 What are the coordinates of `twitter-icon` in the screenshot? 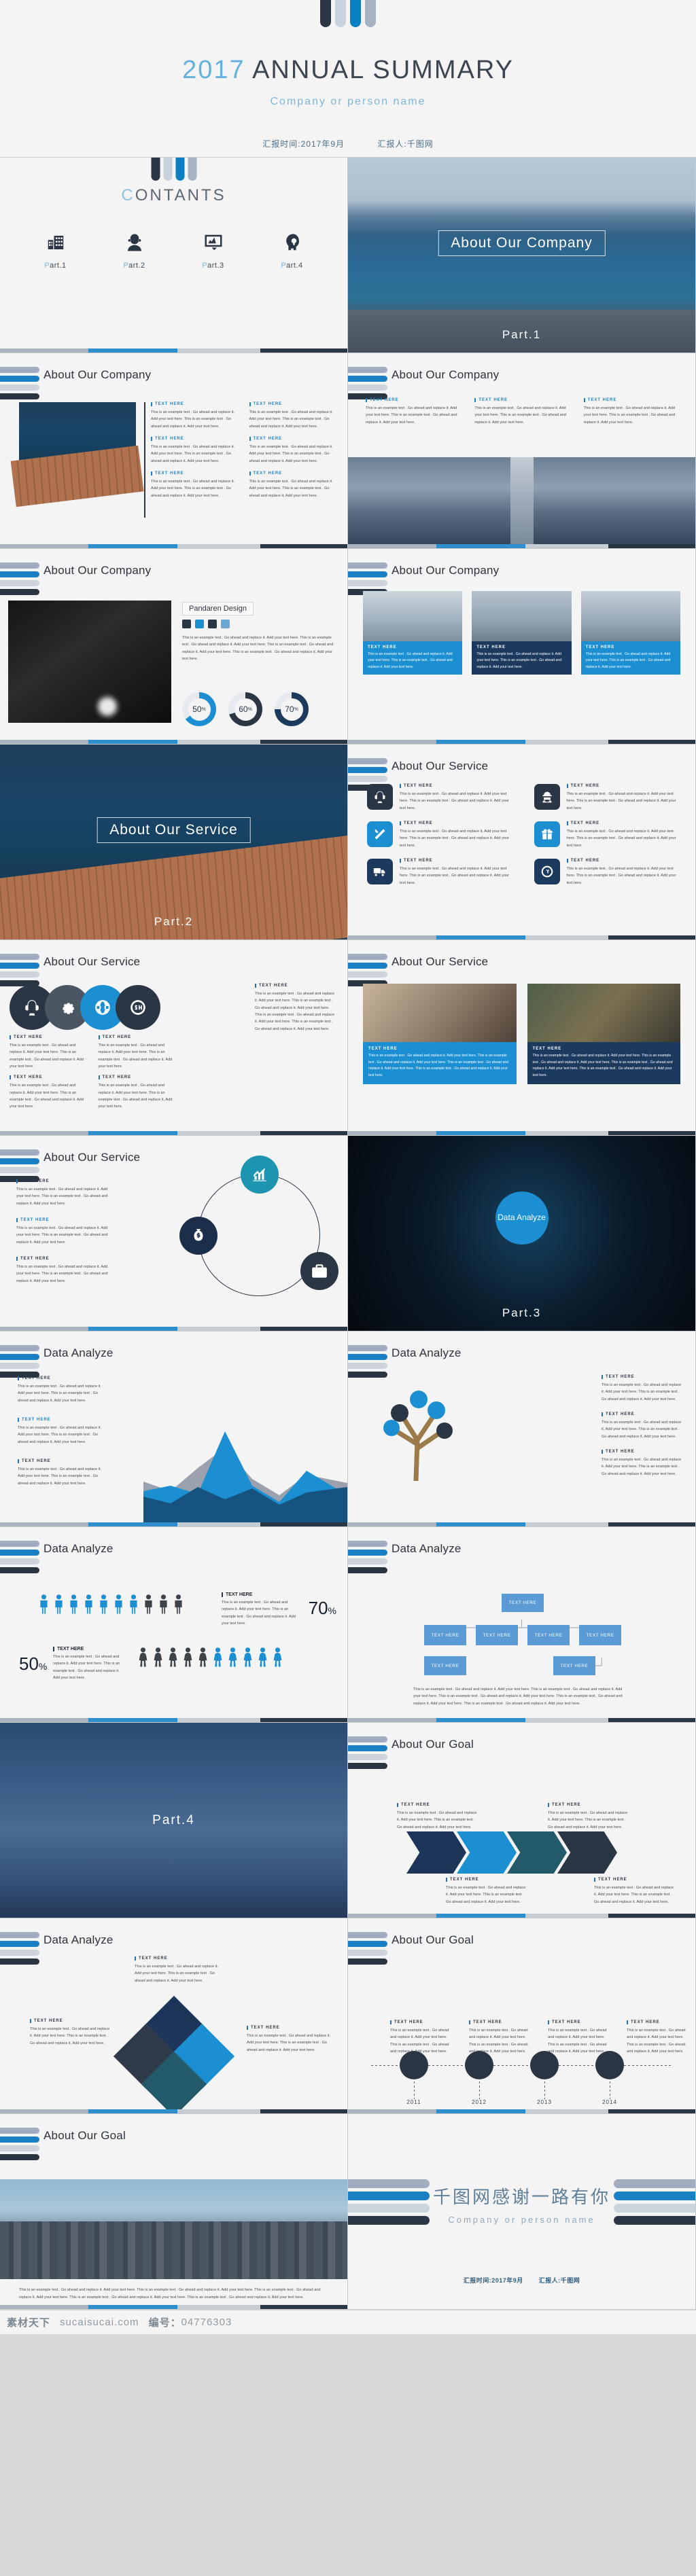 It's located at (199, 624).